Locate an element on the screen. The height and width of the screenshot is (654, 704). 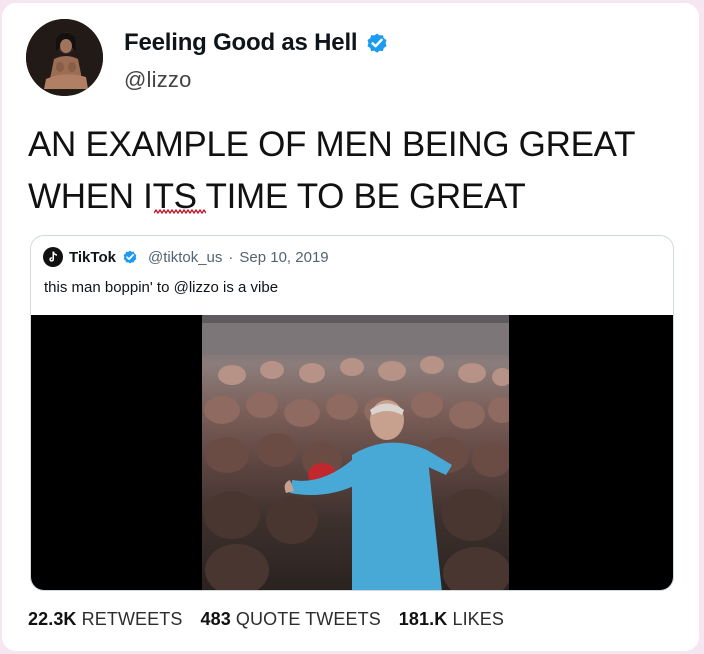
tweet-text-line-2: WHEN ITS TIME TO BE GREAT is located at coordinates (277, 196).